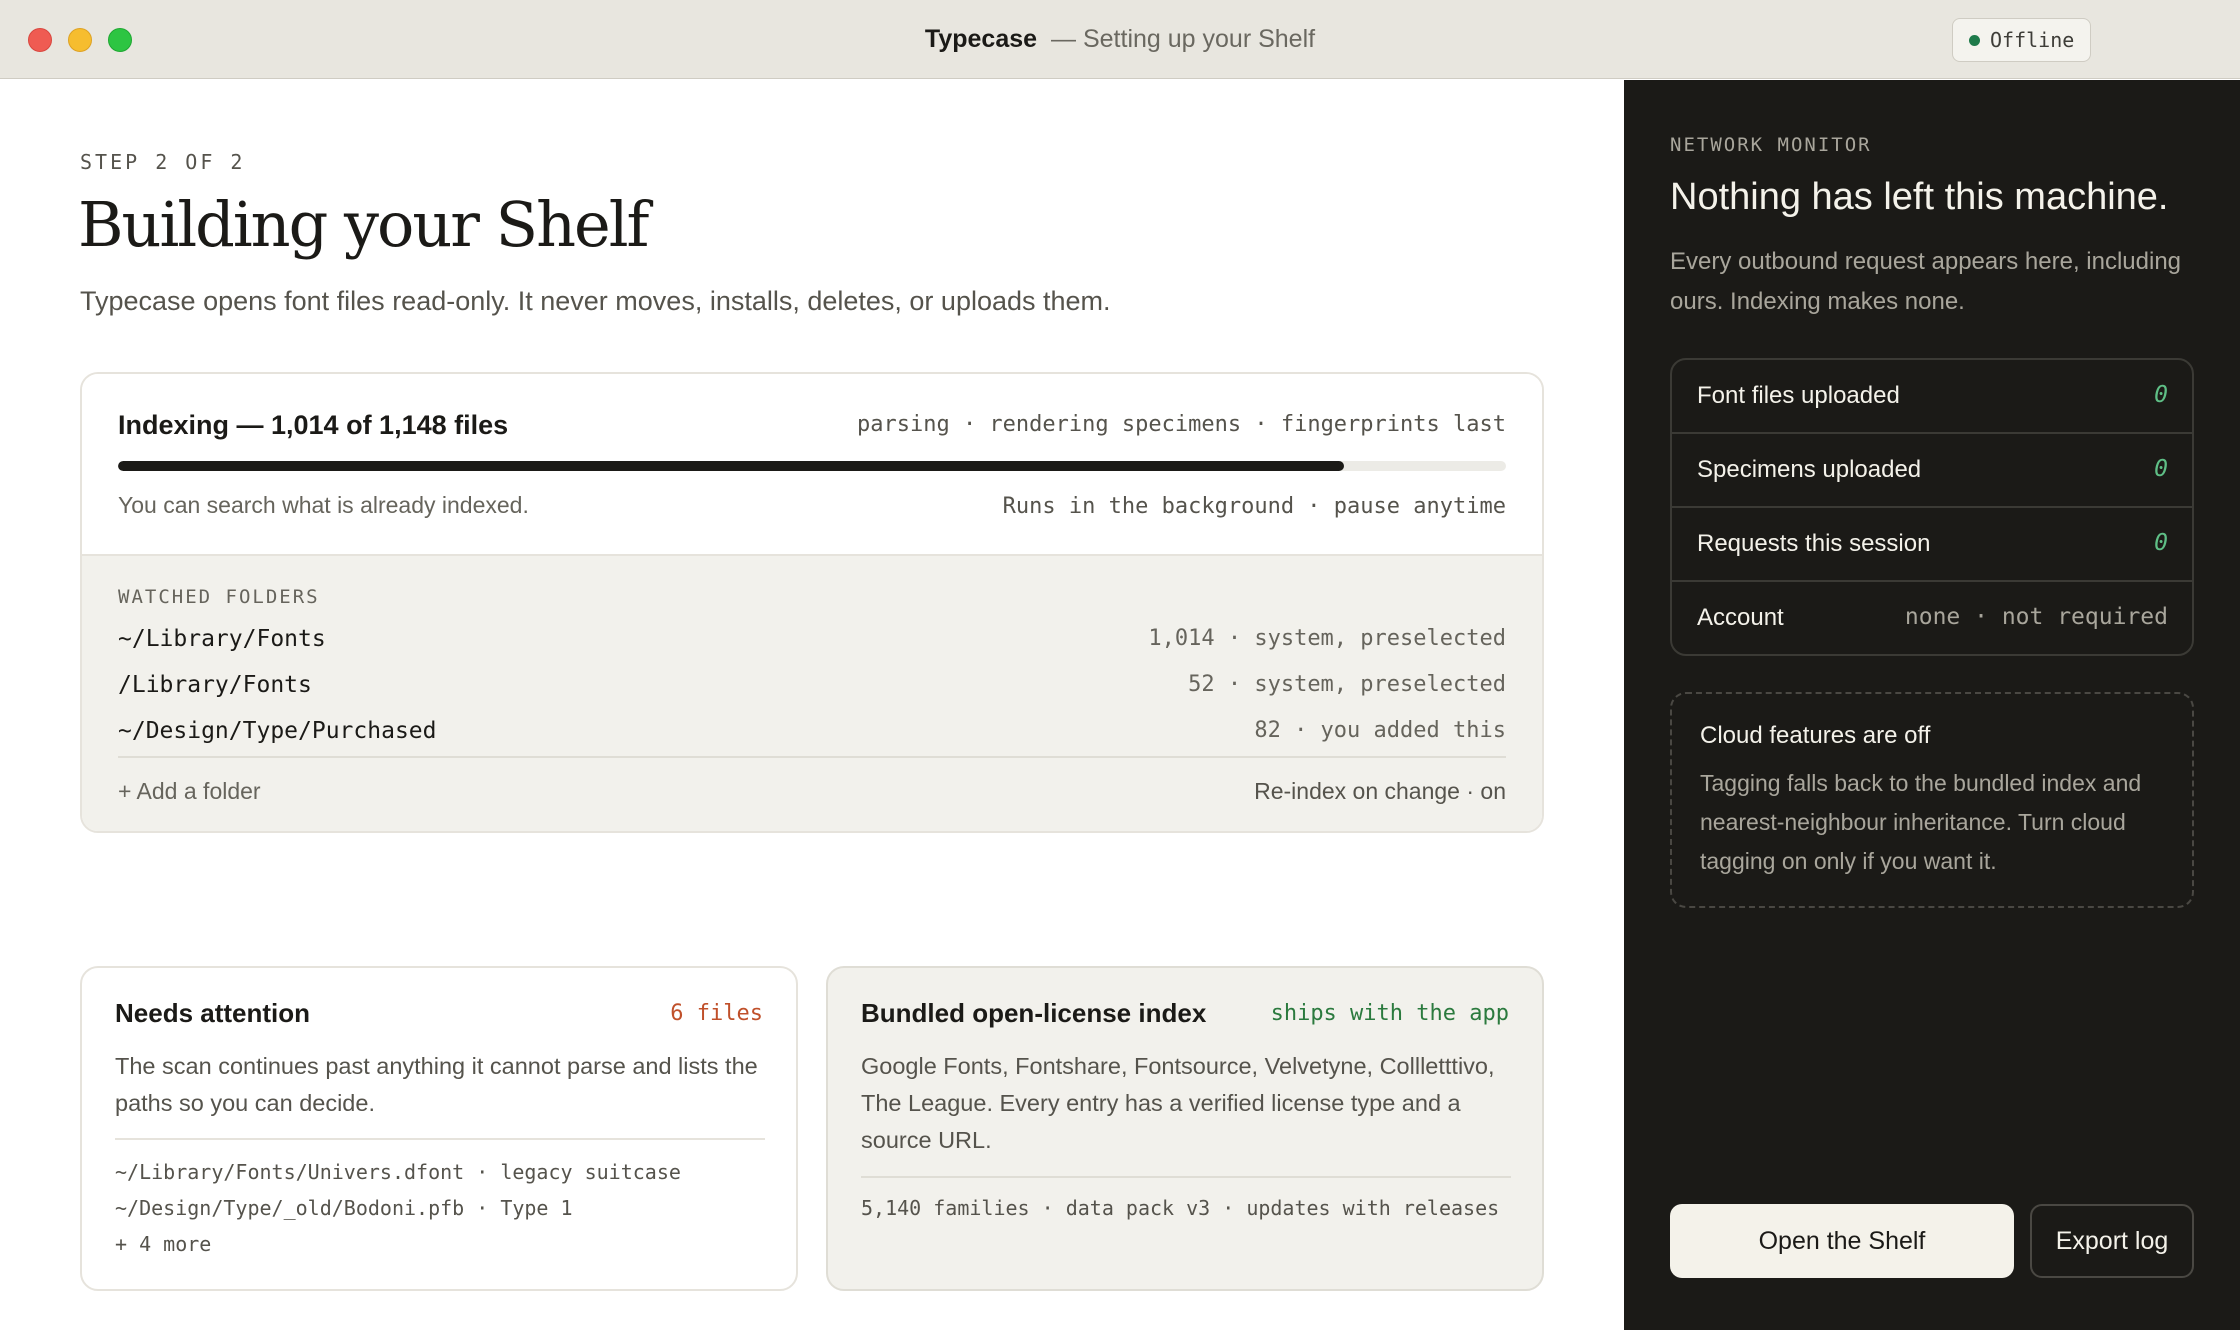  Describe the element at coordinates (716, 1013) in the screenshot. I see `attention-count-badge: 6 files` at that location.